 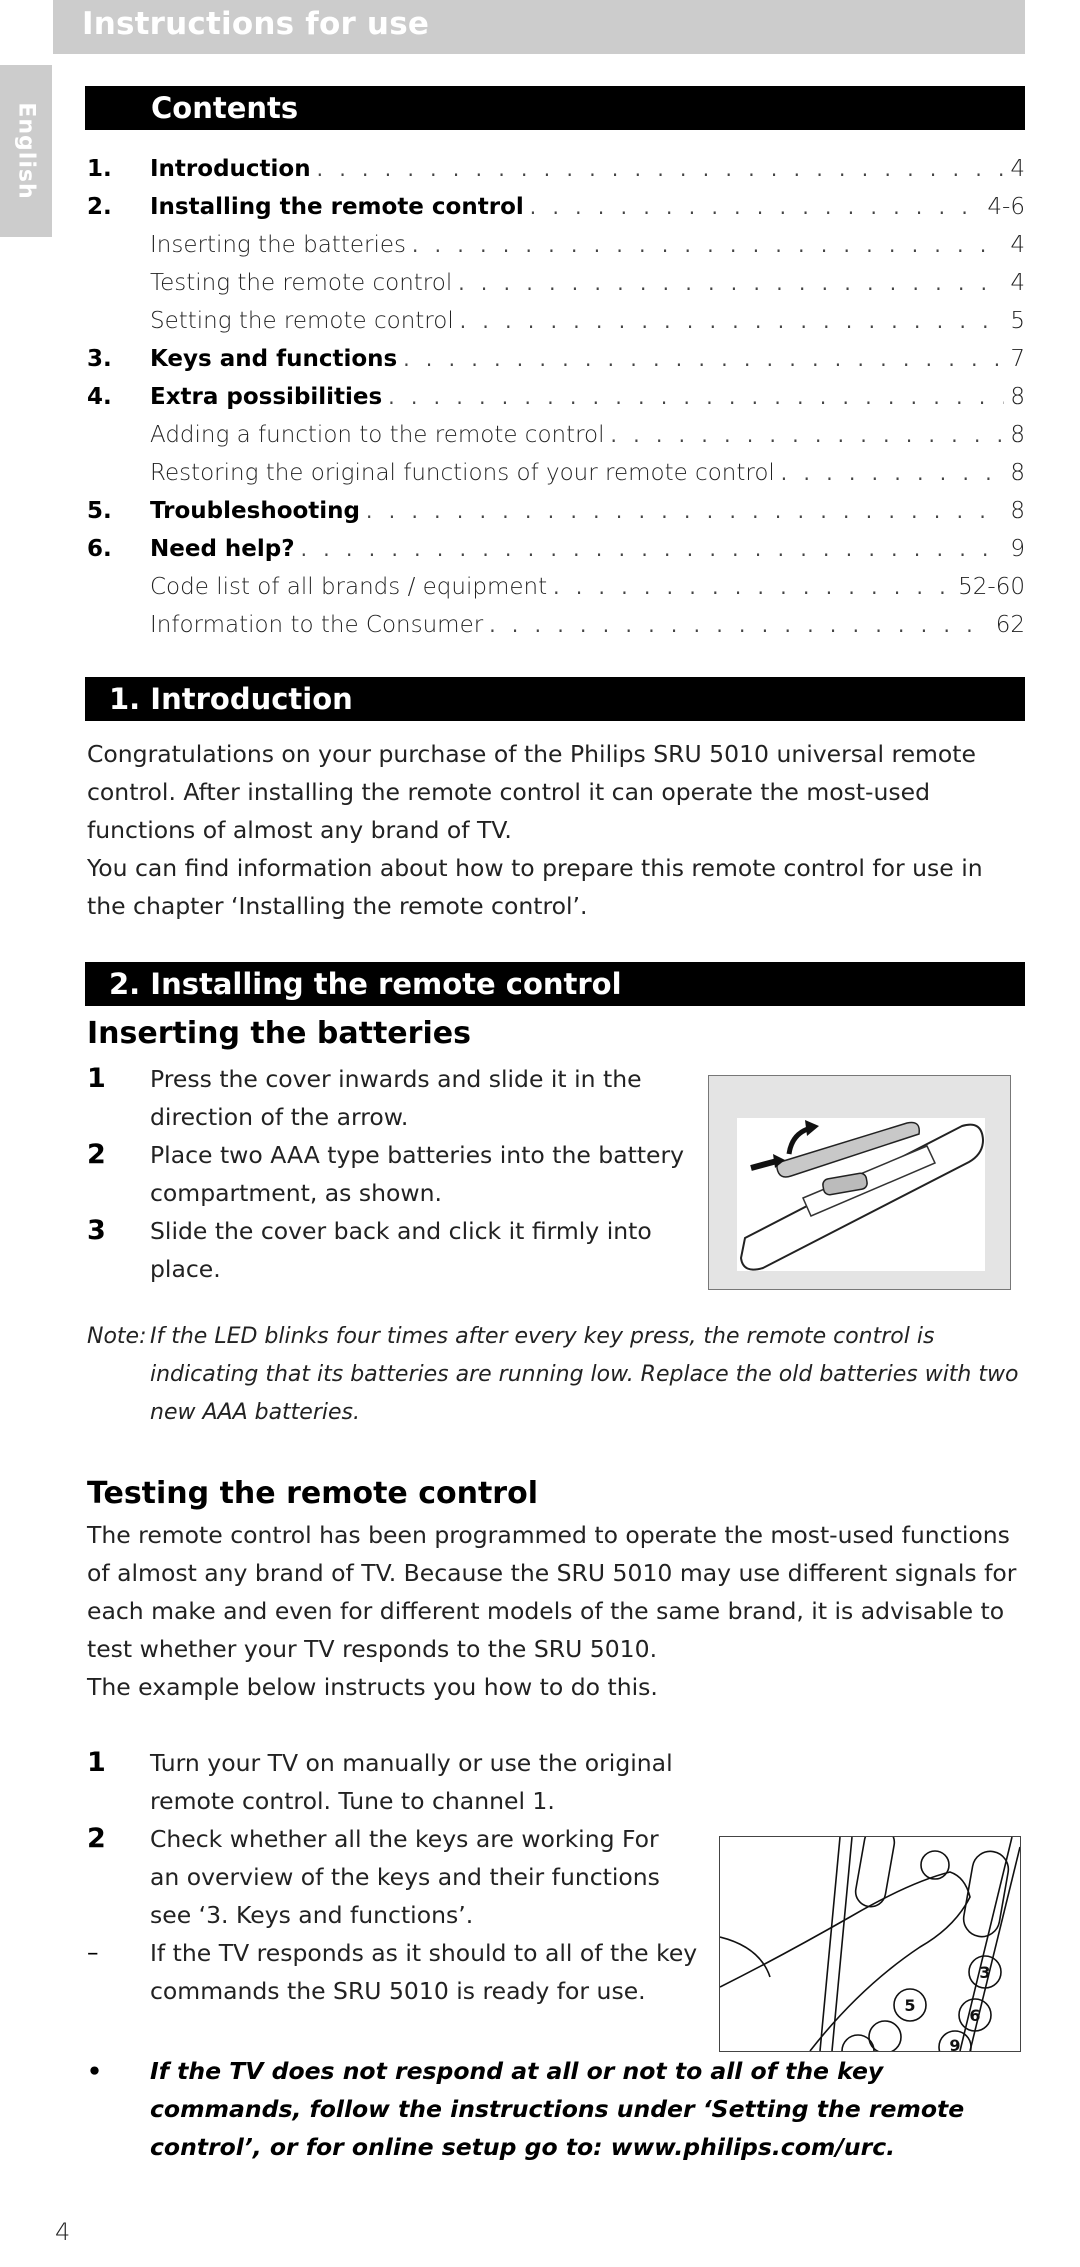 I want to click on installing-title: 2. Installing the remote control, so click(x=365, y=984).